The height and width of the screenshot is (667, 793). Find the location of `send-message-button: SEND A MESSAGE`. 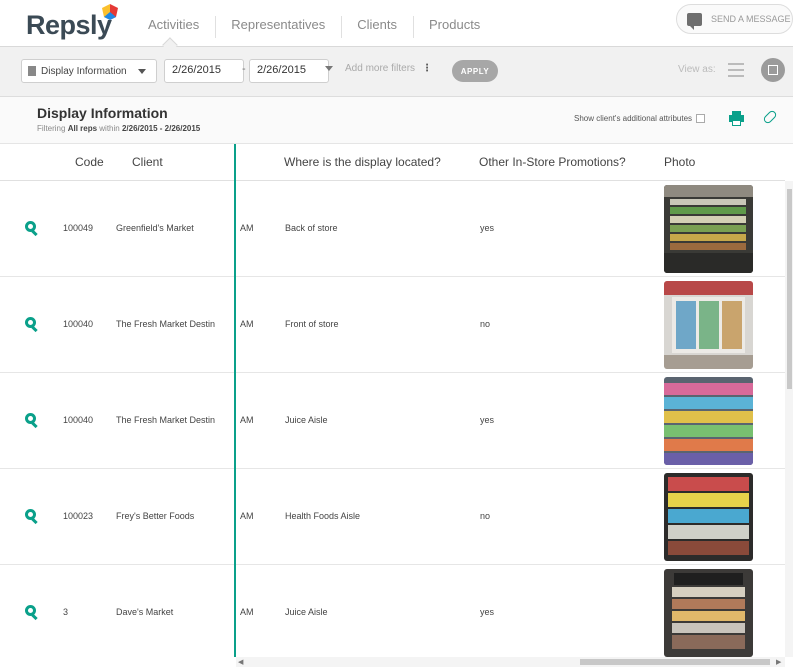

send-message-button: SEND A MESSAGE is located at coordinates (734, 19).